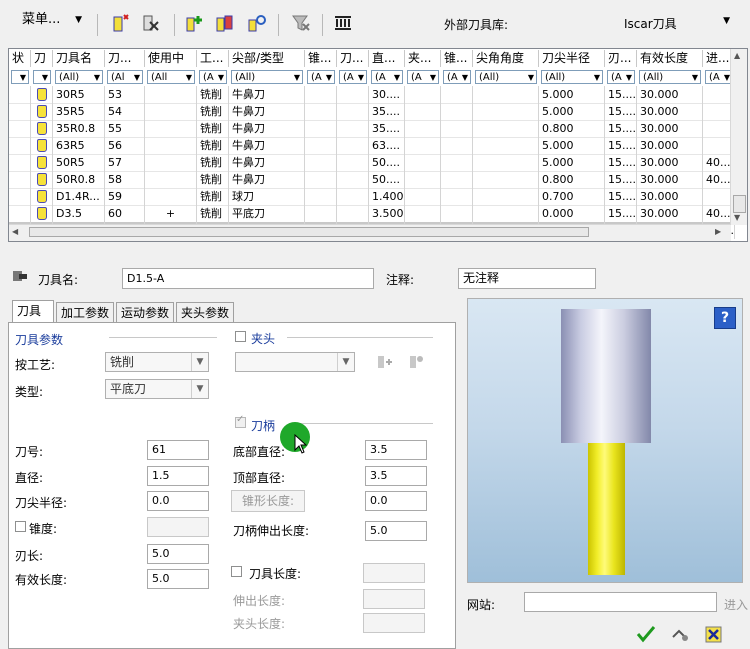  What do you see at coordinates (396, 531) in the screenshot?
I see `shank-ext-input: 5.0` at bounding box center [396, 531].